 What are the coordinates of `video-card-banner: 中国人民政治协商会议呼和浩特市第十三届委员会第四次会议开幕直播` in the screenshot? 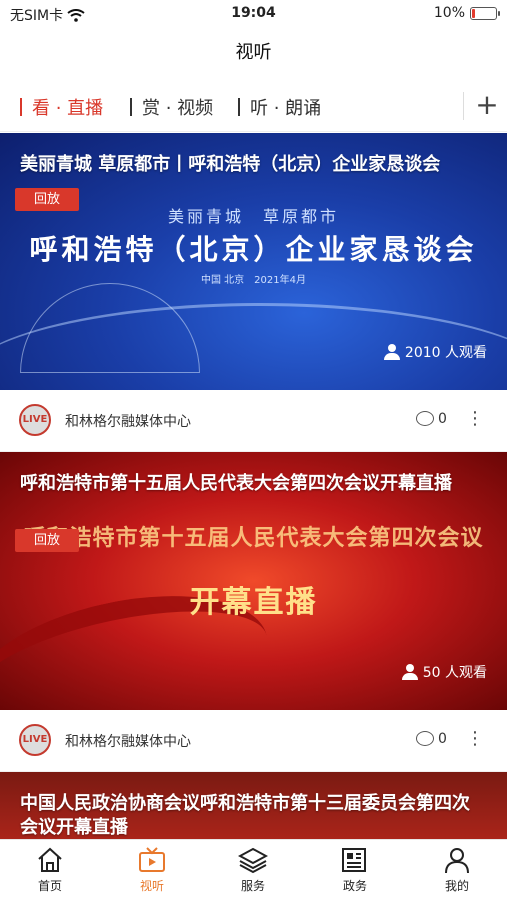 It's located at (253, 805).